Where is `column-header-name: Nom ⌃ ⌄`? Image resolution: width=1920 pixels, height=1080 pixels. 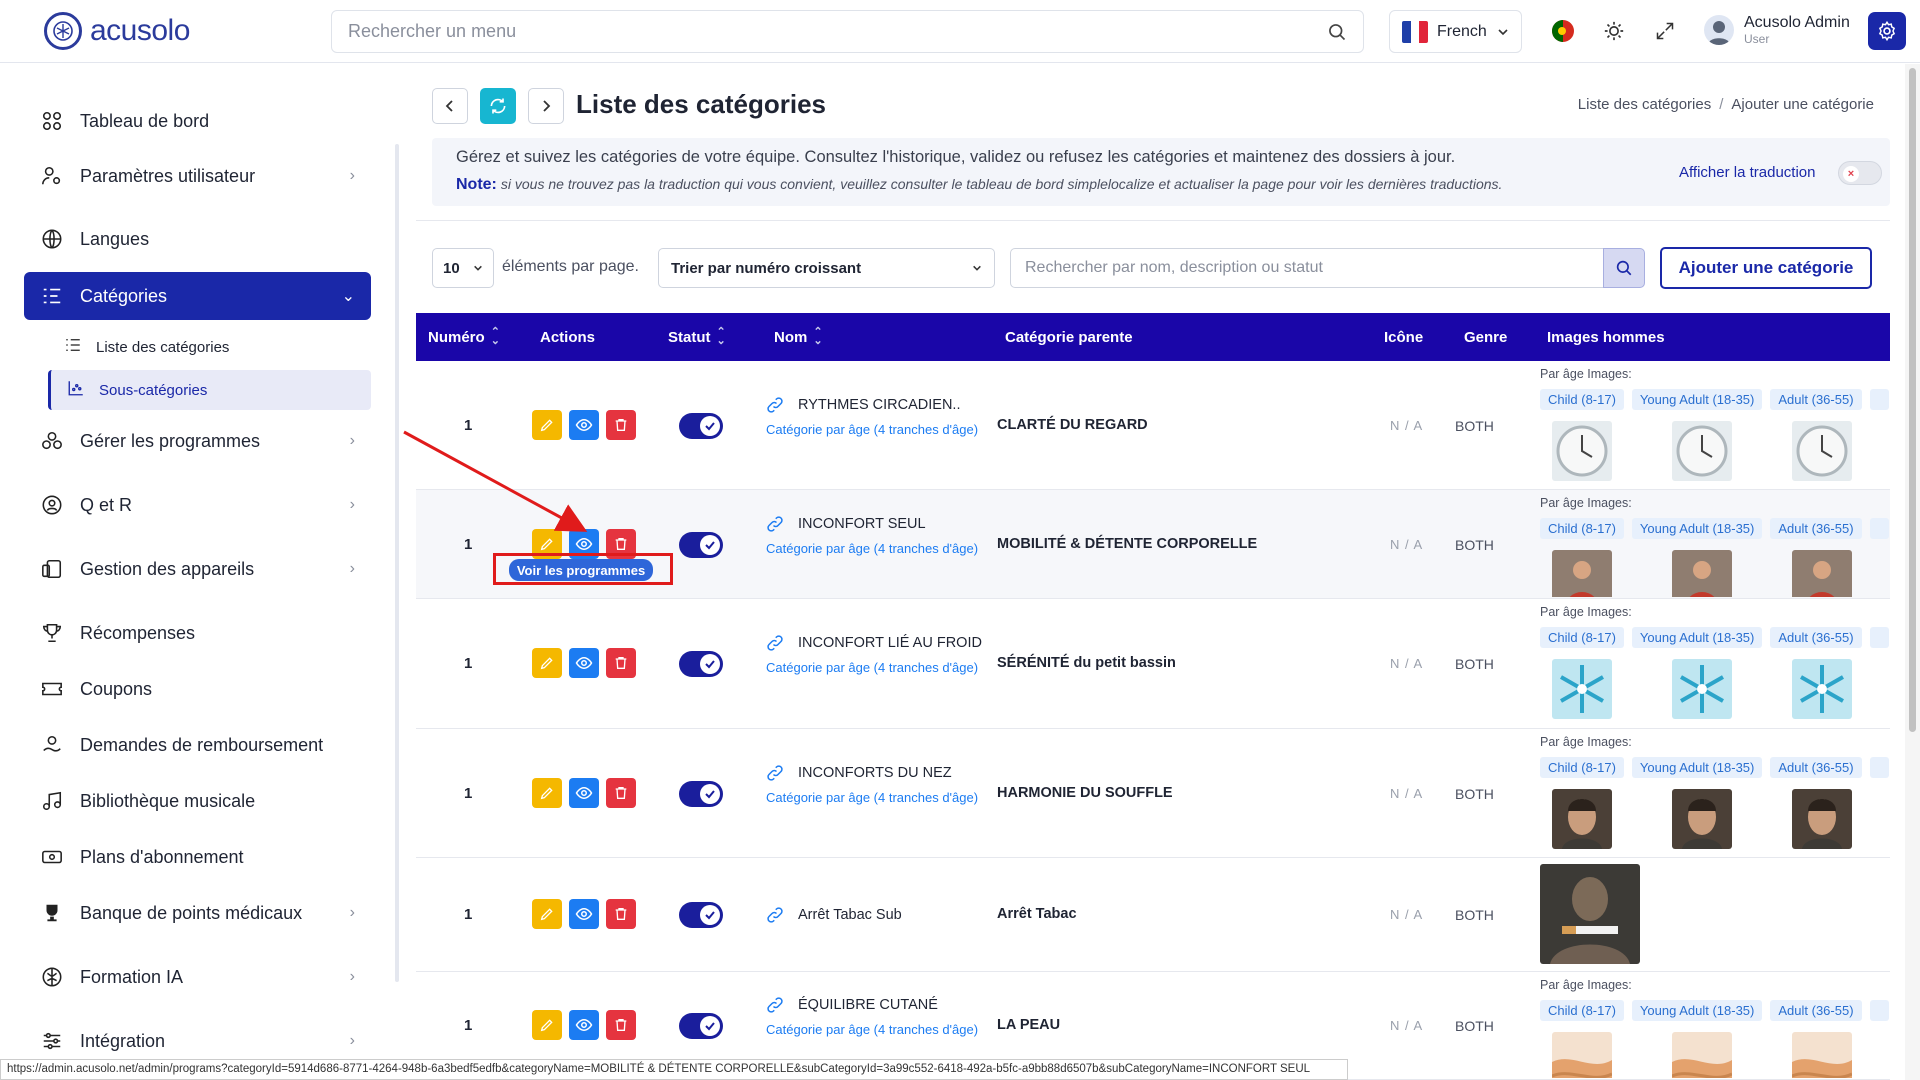 column-header-name: Nom ⌃ ⌄ is located at coordinates (798, 337).